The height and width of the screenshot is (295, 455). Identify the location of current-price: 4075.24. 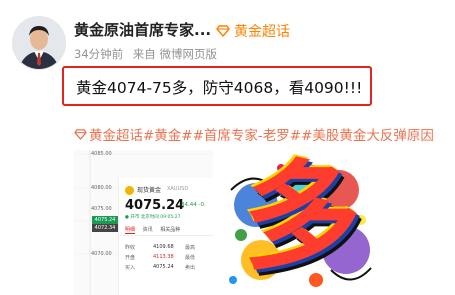
(155, 205).